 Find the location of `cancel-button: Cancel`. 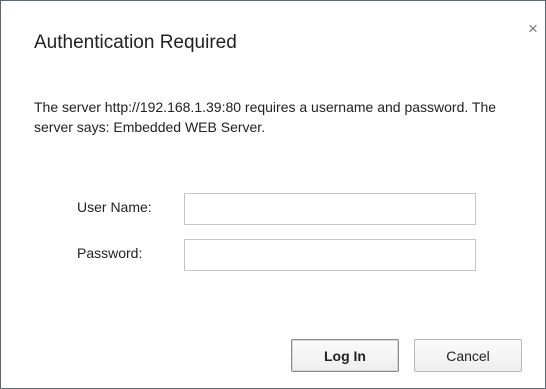

cancel-button: Cancel is located at coordinates (468, 355).